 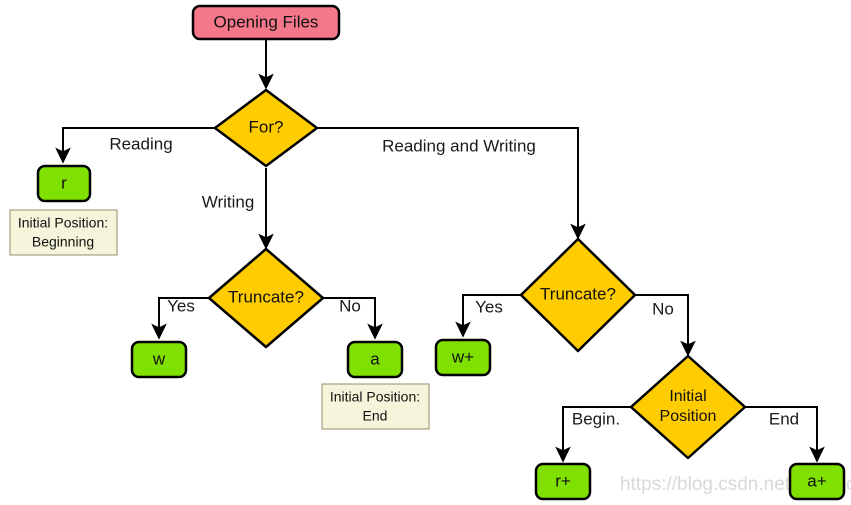 I want to click on node-mode-w-label: w, so click(x=159, y=358).